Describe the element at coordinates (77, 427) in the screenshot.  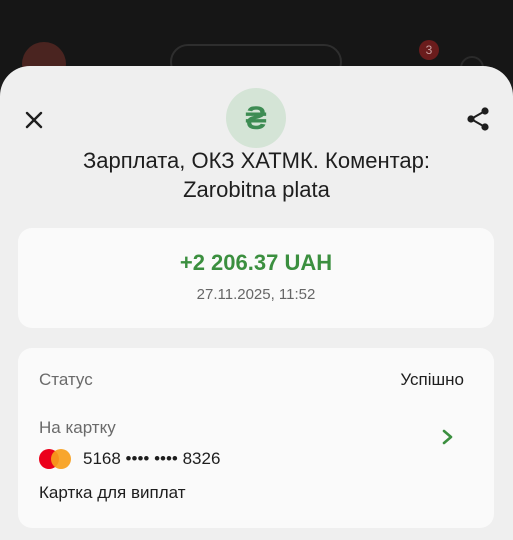
I see `card-label: На картку` at that location.